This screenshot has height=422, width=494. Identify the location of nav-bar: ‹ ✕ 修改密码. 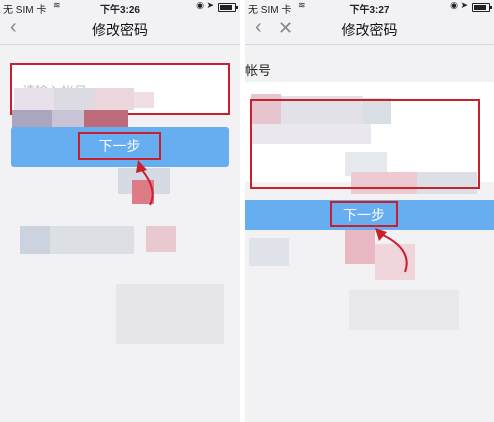
(369, 29).